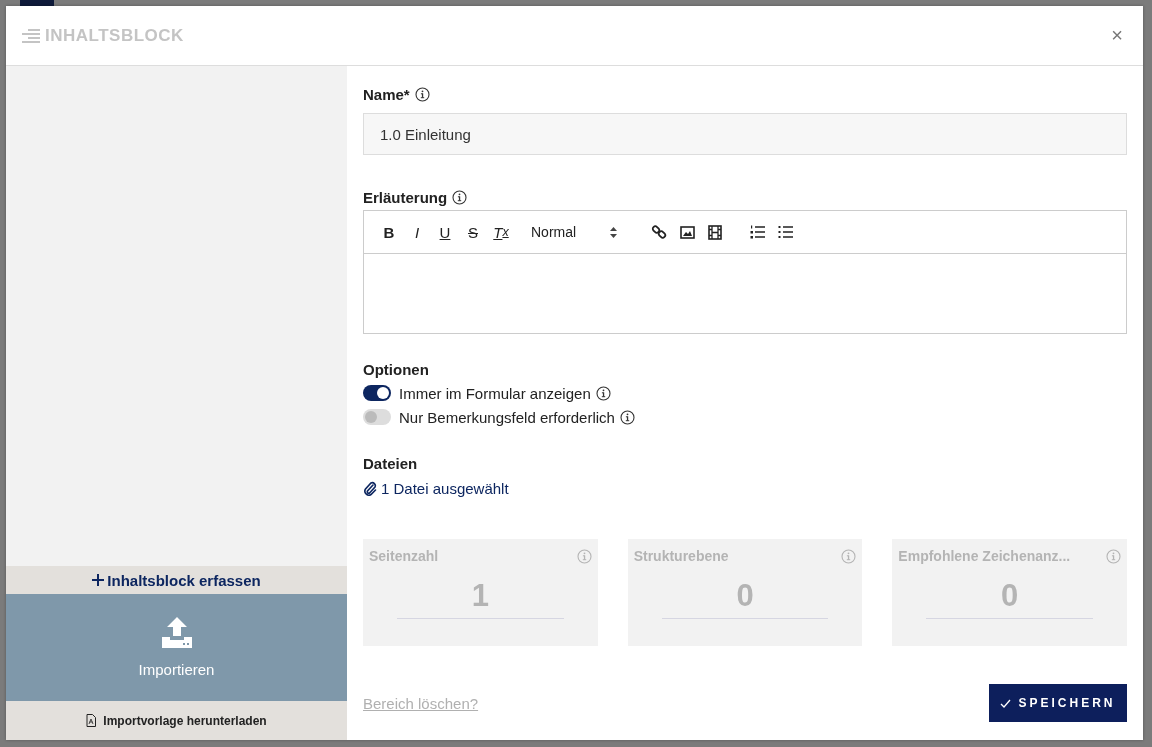  What do you see at coordinates (31, 35) in the screenshot?
I see `menu-icon` at bounding box center [31, 35].